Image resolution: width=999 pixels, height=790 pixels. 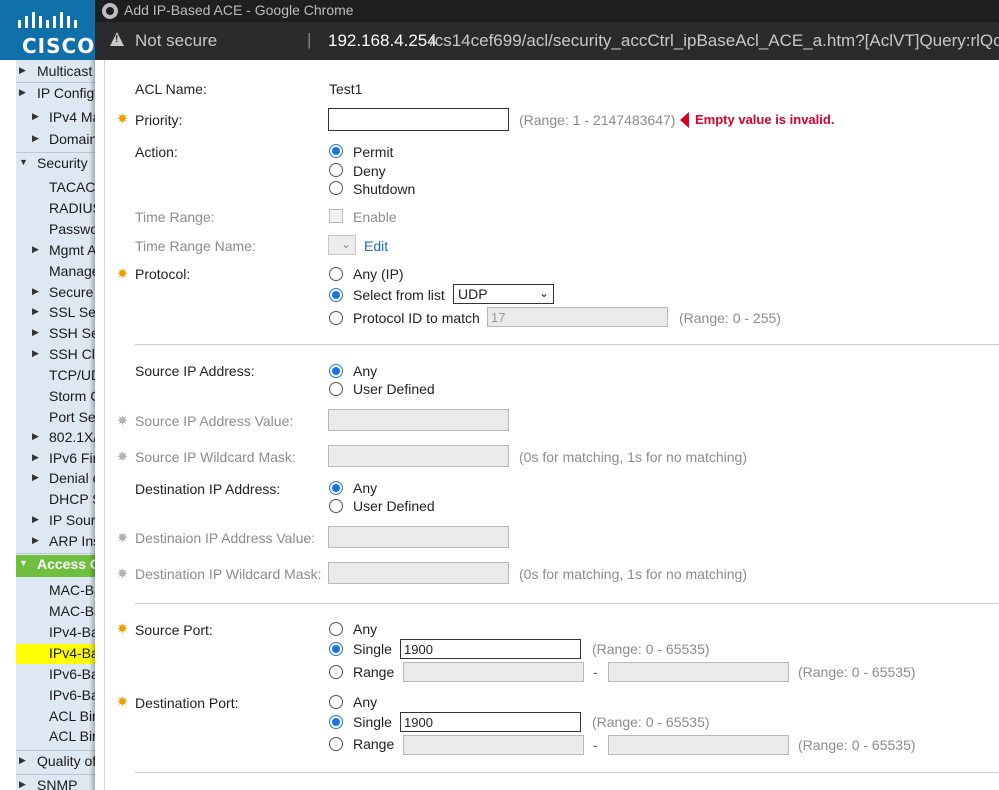 I want to click on protocol-any-label: Any (IP), so click(x=378, y=274).